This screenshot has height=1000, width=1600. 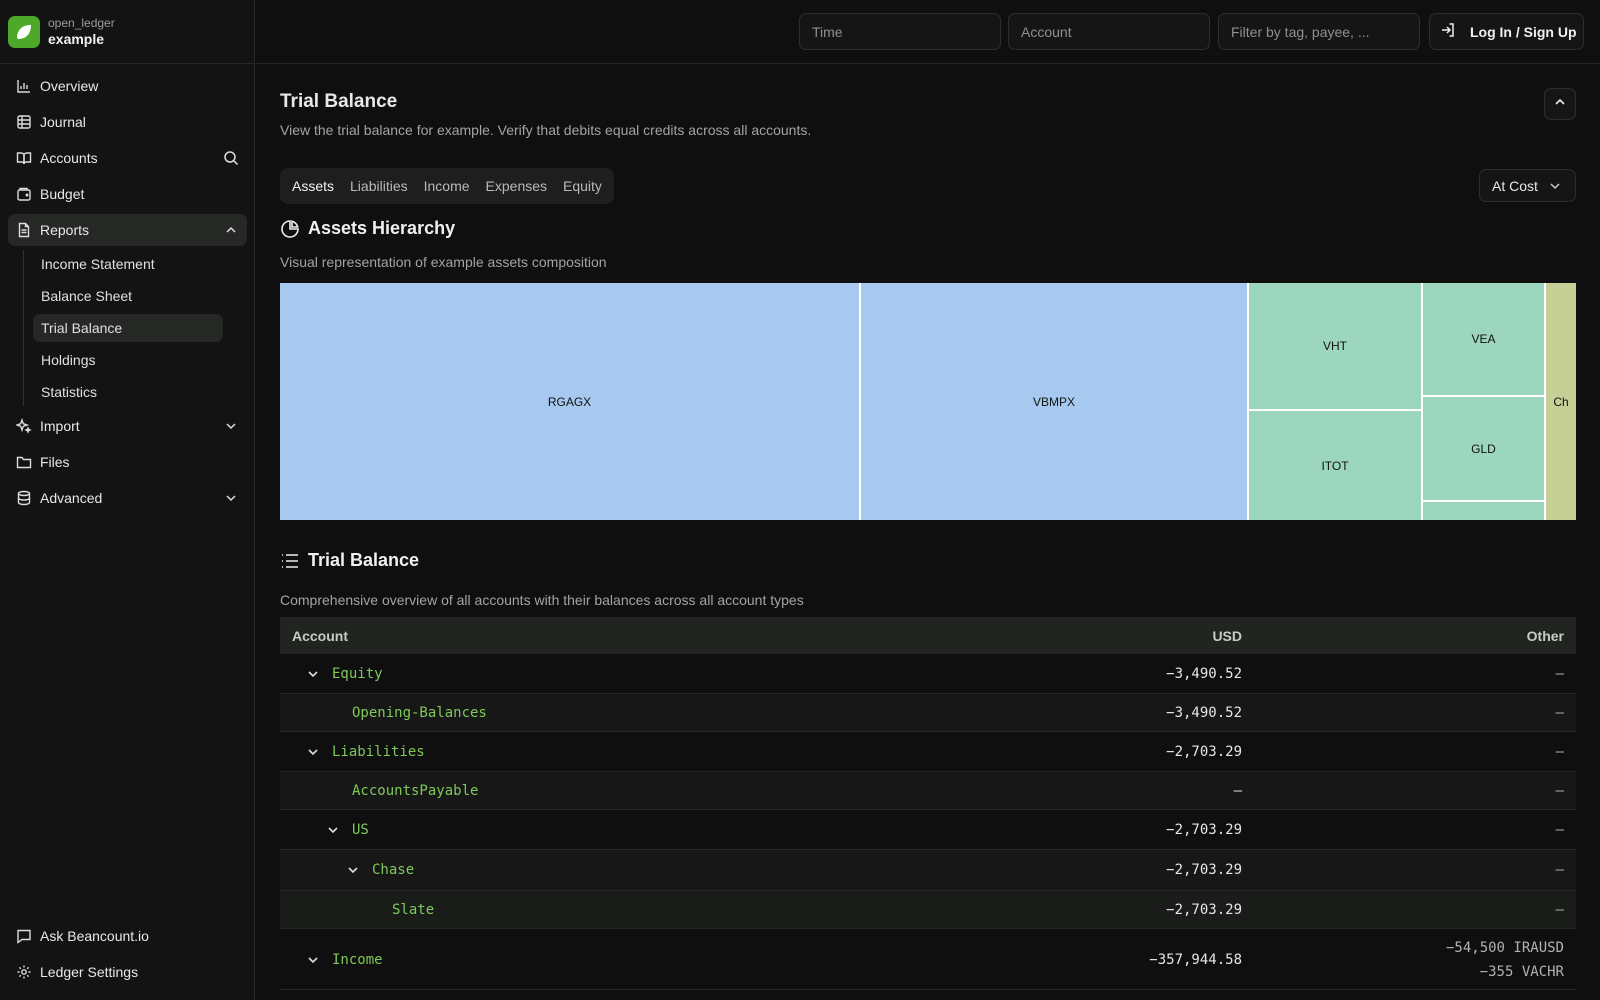 What do you see at coordinates (928, 635) in the screenshot?
I see `table-header: Account USD Other` at bounding box center [928, 635].